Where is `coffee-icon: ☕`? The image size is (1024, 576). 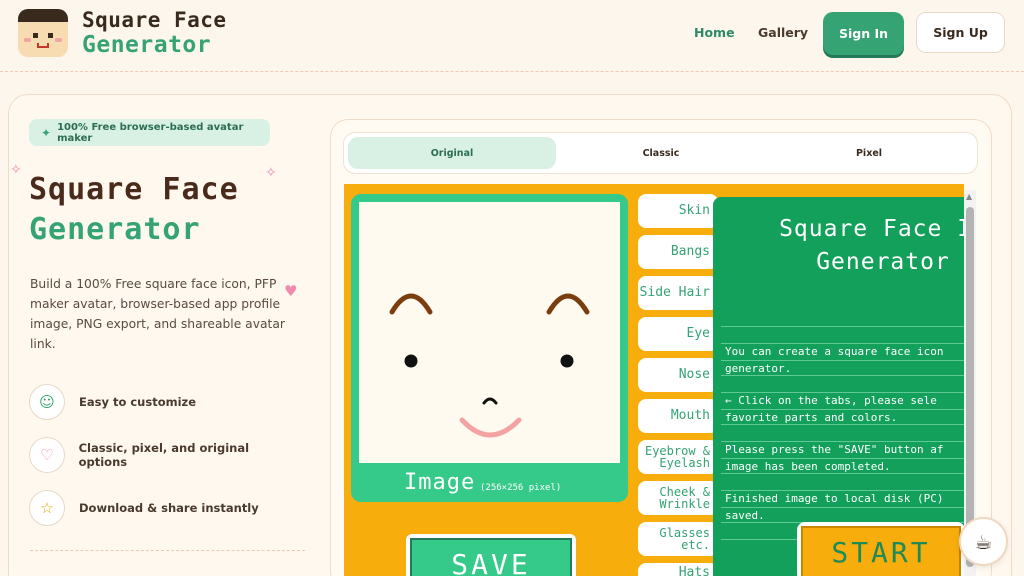
coffee-icon: ☕ is located at coordinates (983, 541).